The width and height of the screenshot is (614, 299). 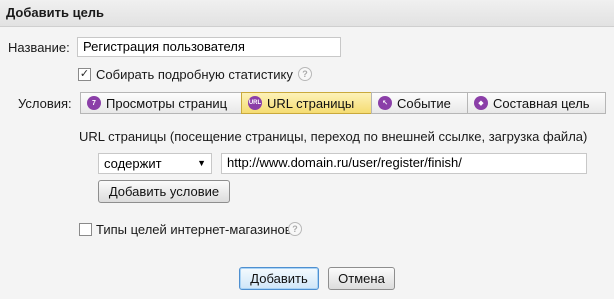 What do you see at coordinates (255, 103) in the screenshot?
I see `url-icon: URL` at bounding box center [255, 103].